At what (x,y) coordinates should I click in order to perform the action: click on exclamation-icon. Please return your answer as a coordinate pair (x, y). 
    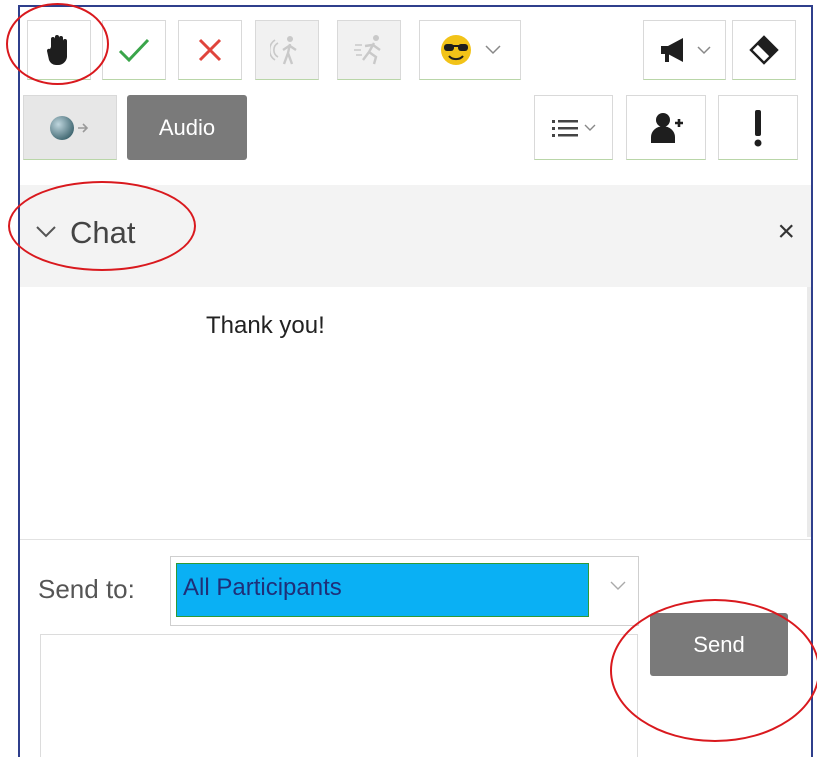
    Looking at the image, I should click on (758, 127).